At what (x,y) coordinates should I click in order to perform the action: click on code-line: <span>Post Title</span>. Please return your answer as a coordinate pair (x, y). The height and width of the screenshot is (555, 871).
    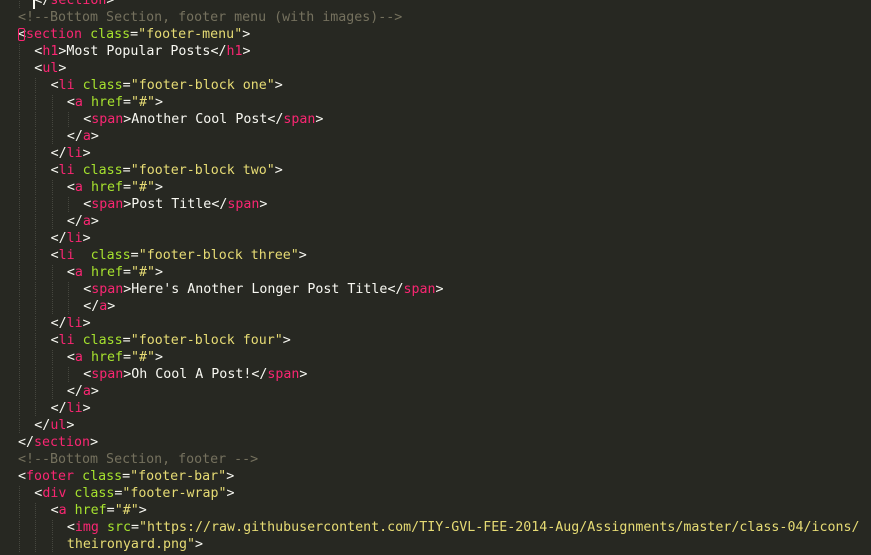
    Looking at the image, I should click on (435, 204).